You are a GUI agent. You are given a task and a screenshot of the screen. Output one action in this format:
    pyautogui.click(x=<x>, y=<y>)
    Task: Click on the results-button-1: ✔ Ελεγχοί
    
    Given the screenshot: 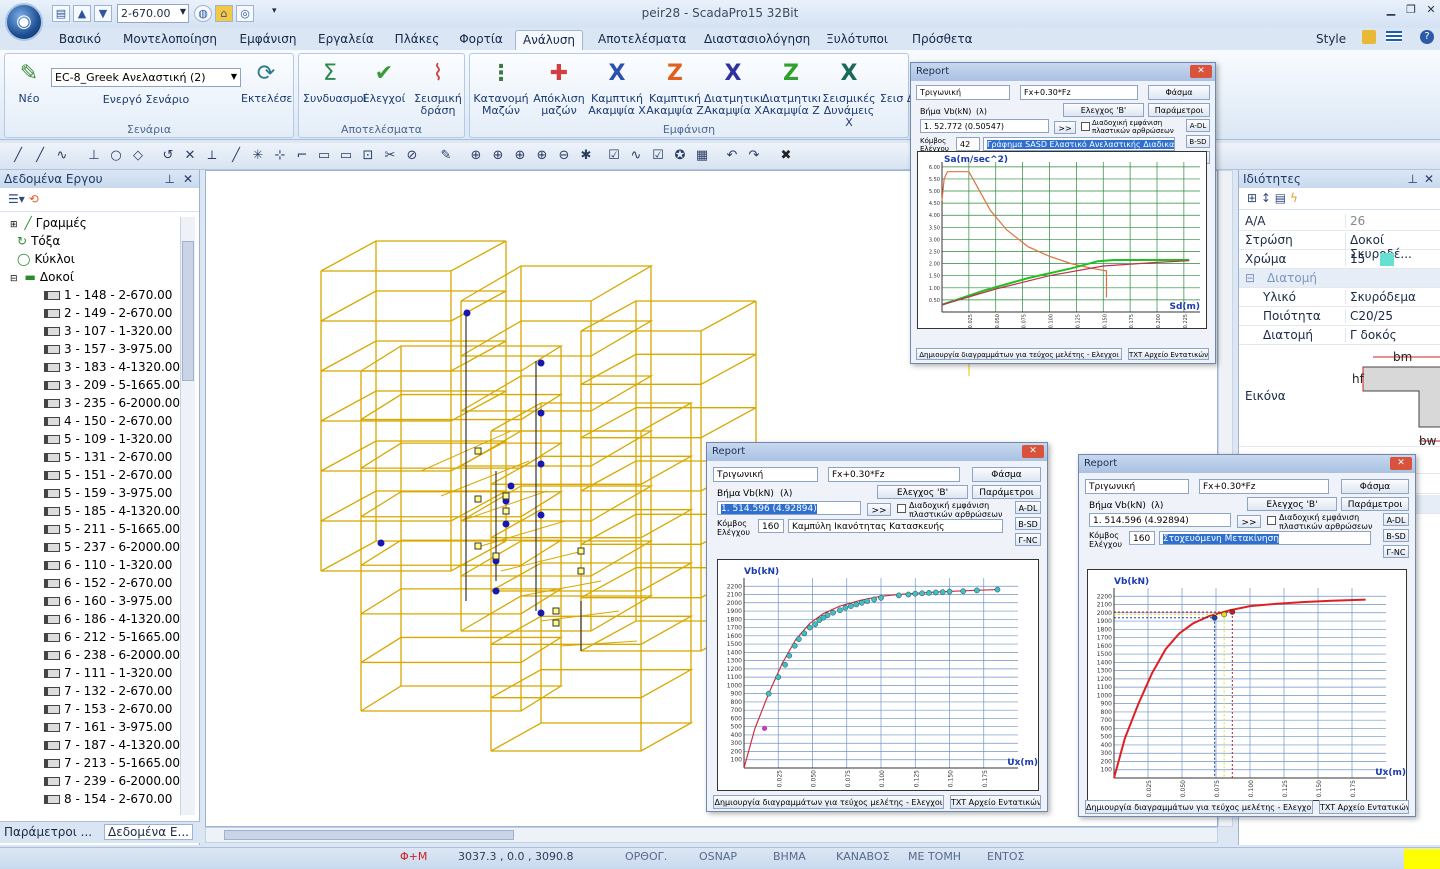 What is the action you would take?
    pyautogui.click(x=384, y=81)
    